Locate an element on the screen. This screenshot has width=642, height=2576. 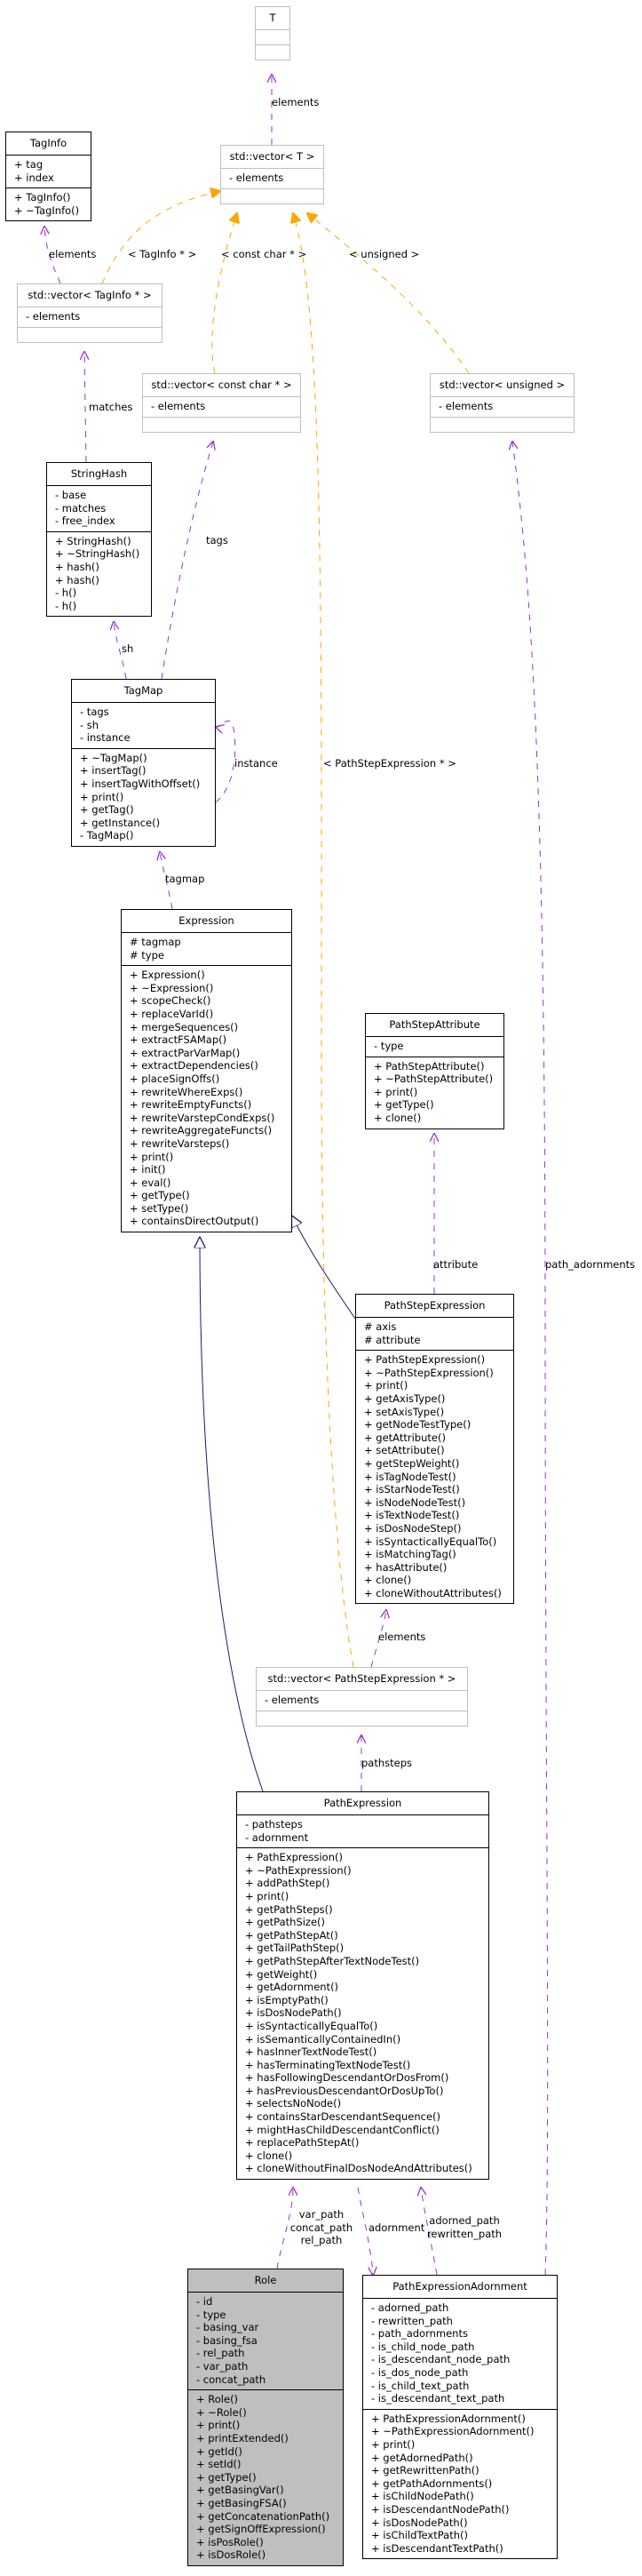
method-row: + getAdornment() is located at coordinates (292, 1987).